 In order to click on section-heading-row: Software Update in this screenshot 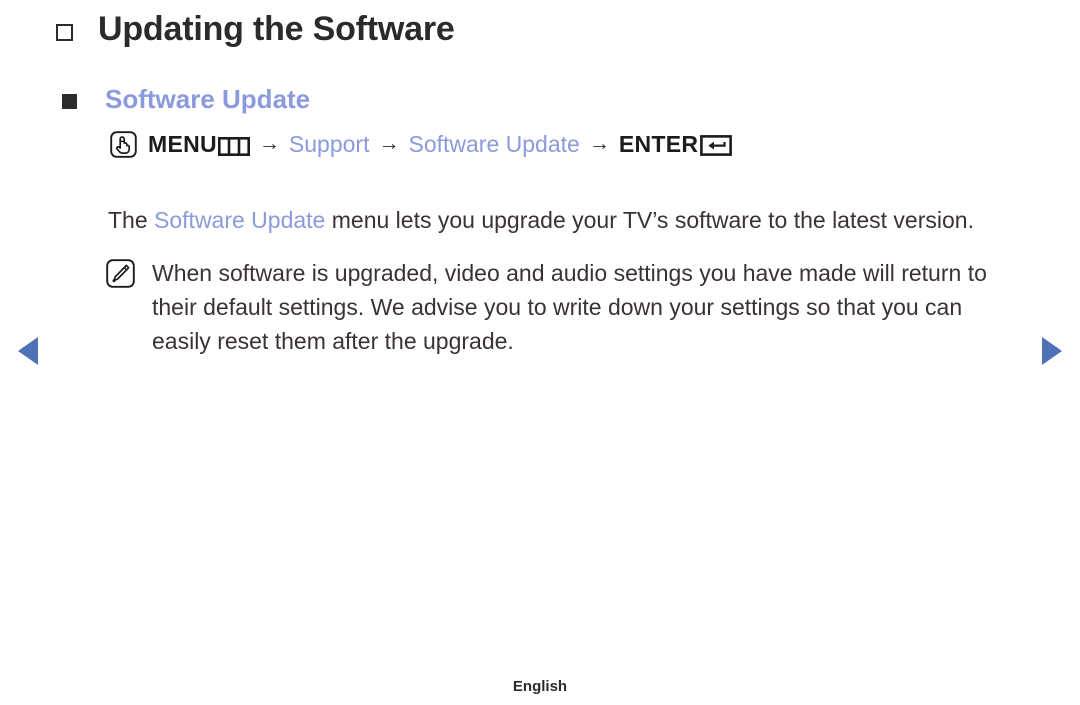, I will do `click(186, 99)`.